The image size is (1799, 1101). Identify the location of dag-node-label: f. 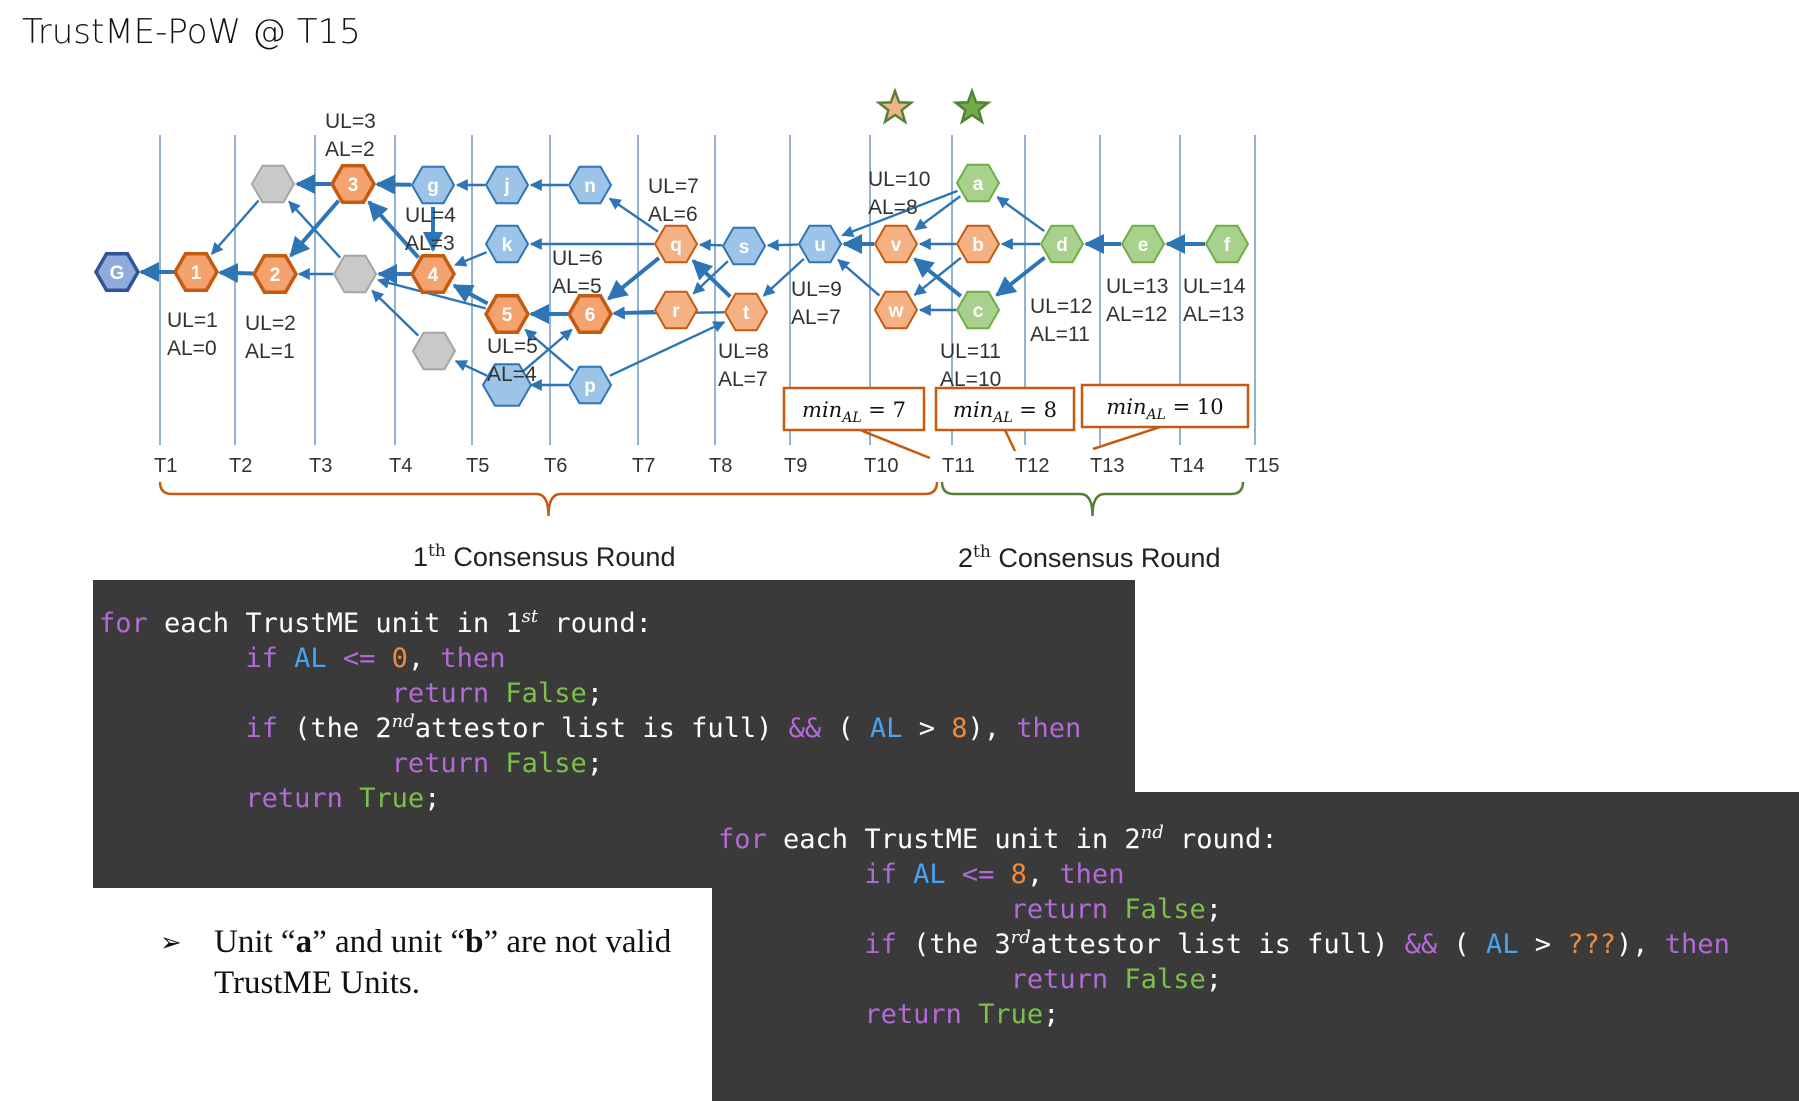
(1227, 245).